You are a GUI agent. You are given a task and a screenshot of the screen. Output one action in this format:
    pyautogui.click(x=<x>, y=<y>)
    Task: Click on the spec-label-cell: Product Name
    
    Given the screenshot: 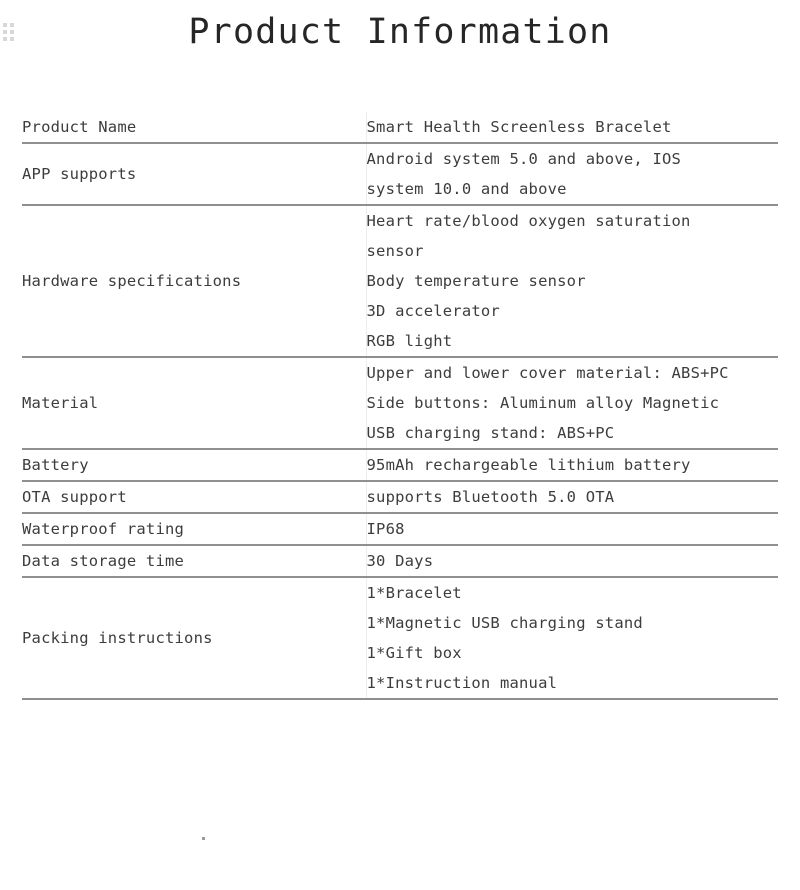 What is the action you would take?
    pyautogui.click(x=194, y=128)
    